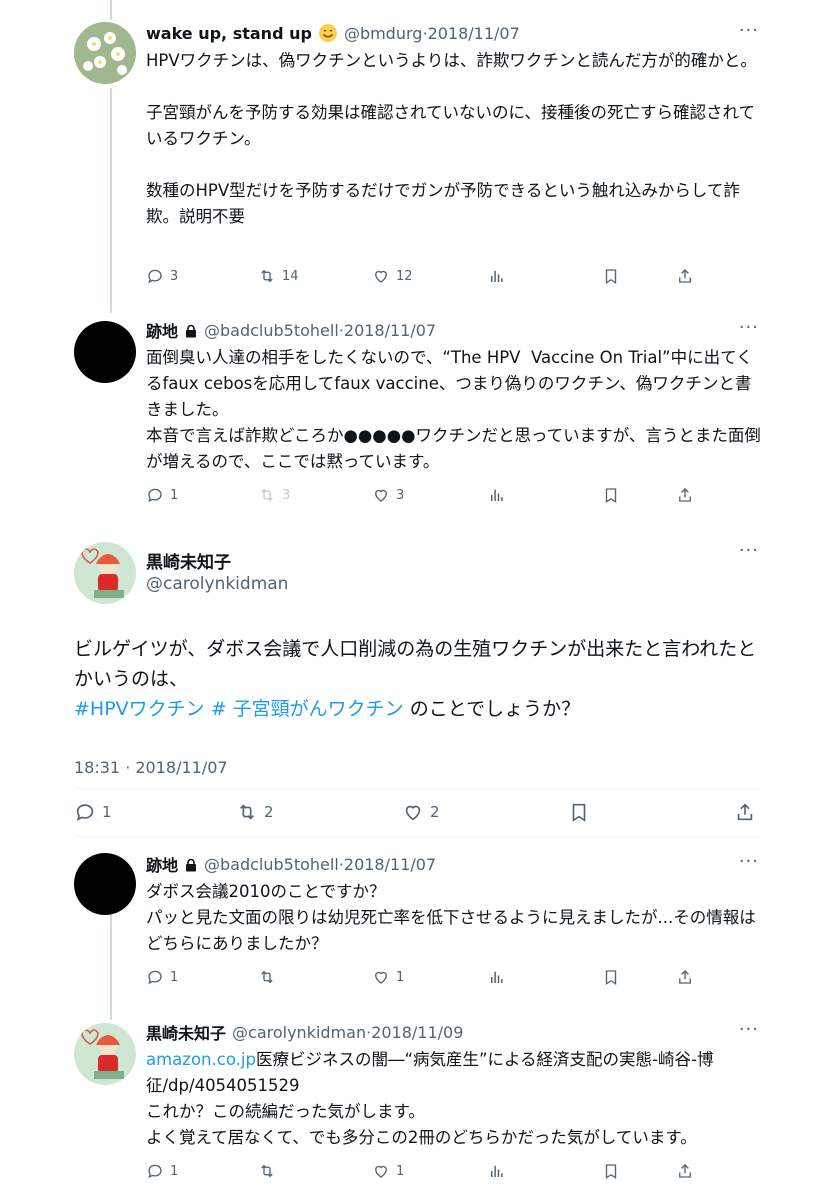 Image resolution: width=833 pixels, height=1200 pixels. What do you see at coordinates (229, 33) in the screenshot?
I see `display-name: wake up, stand up` at bounding box center [229, 33].